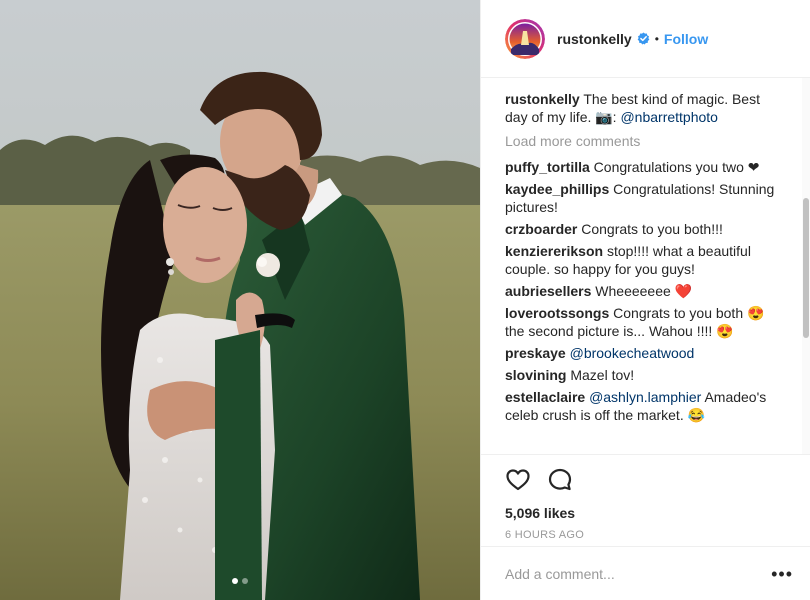  Describe the element at coordinates (557, 313) in the screenshot. I see `comment-username: loverootssongs` at that location.